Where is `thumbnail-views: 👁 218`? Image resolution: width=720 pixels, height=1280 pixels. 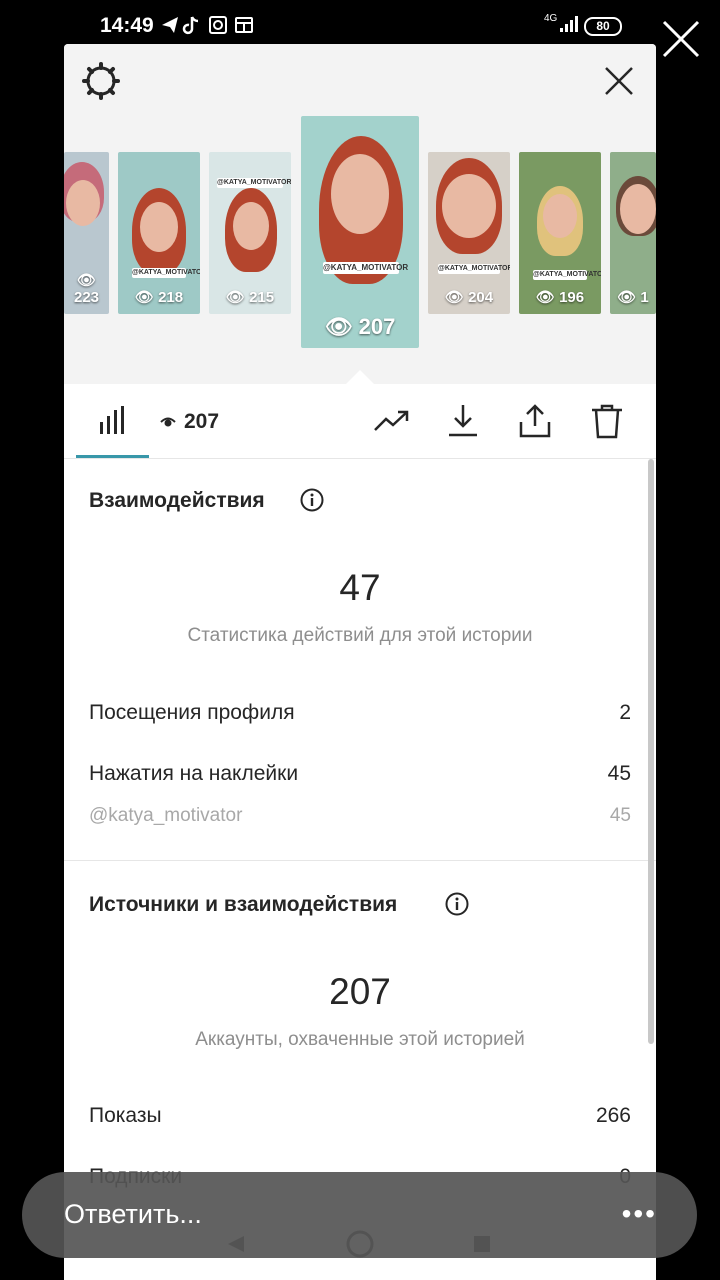
thumbnail-views: 👁 218 is located at coordinates (159, 297).